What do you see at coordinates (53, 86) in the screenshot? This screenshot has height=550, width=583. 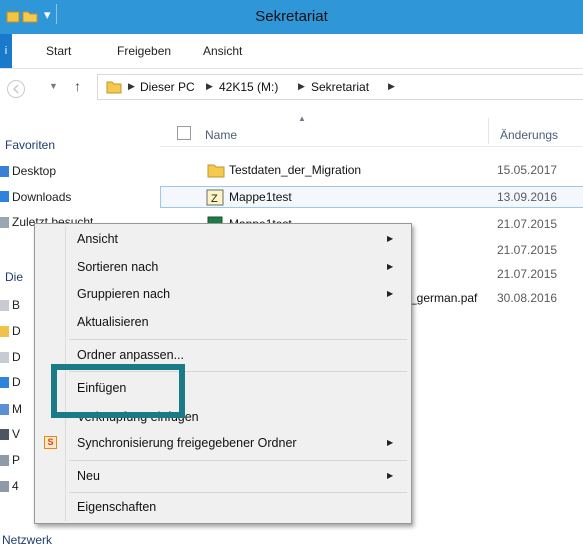 I see `recent-locations-icon: ▼` at bounding box center [53, 86].